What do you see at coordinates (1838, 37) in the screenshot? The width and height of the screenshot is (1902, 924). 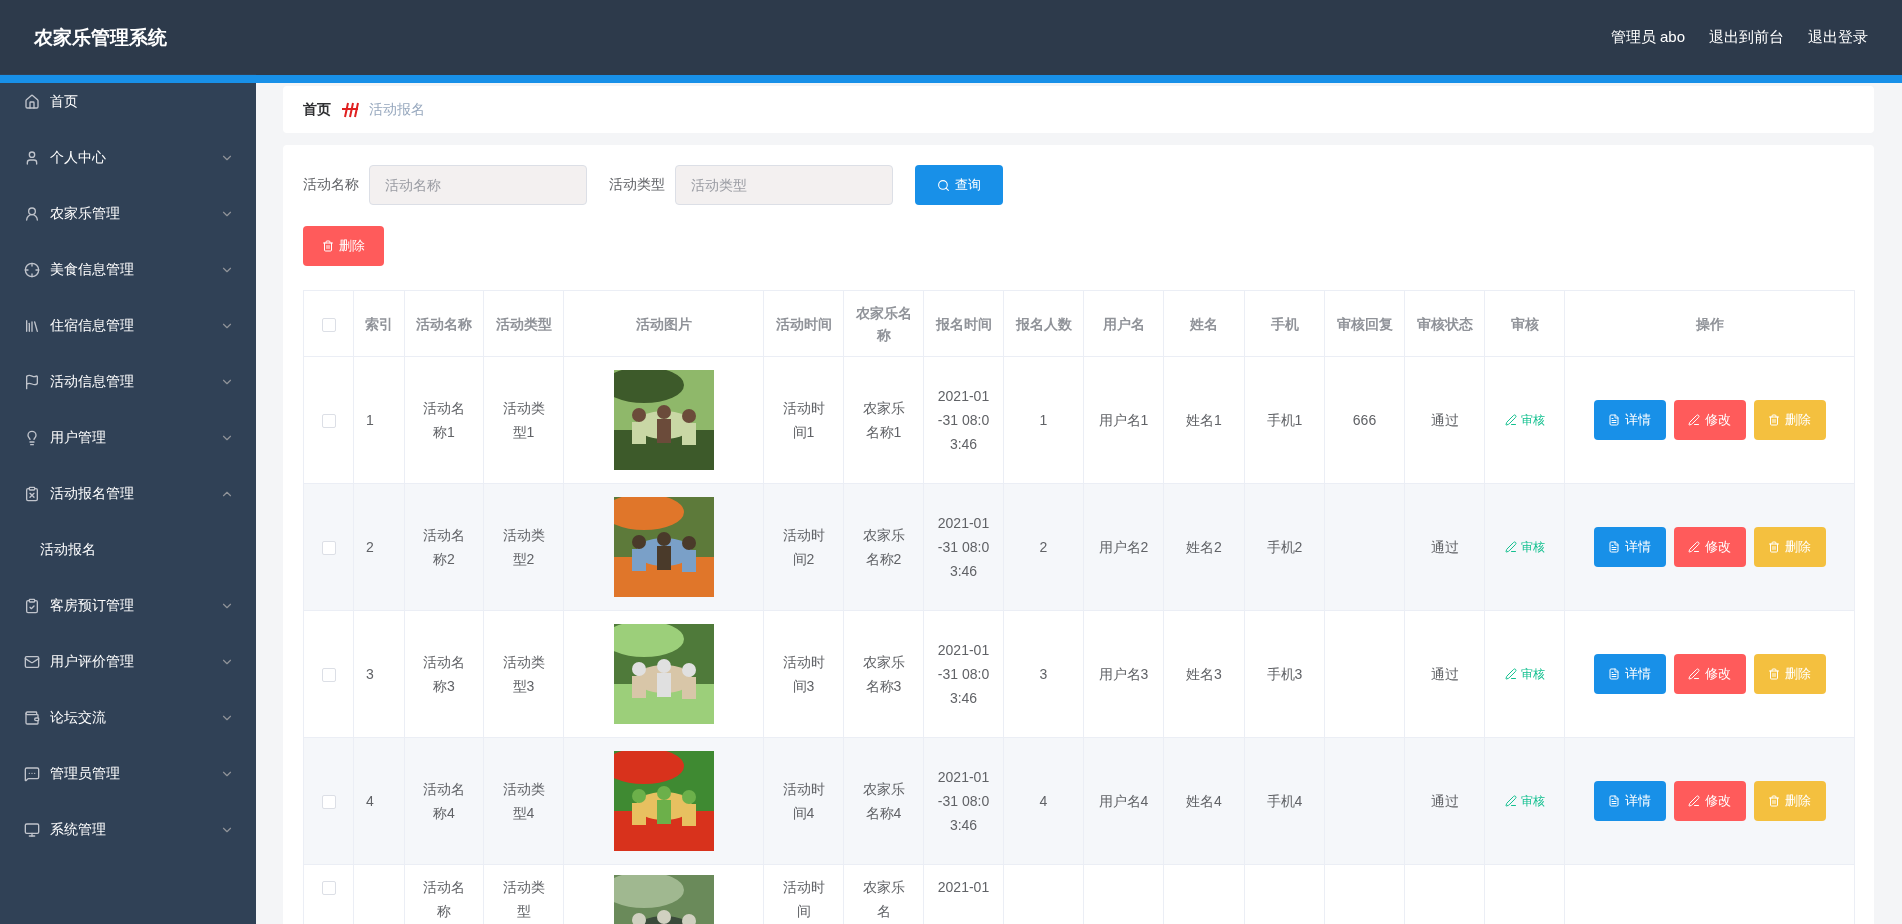 I see `header-link: 退出登录` at bounding box center [1838, 37].